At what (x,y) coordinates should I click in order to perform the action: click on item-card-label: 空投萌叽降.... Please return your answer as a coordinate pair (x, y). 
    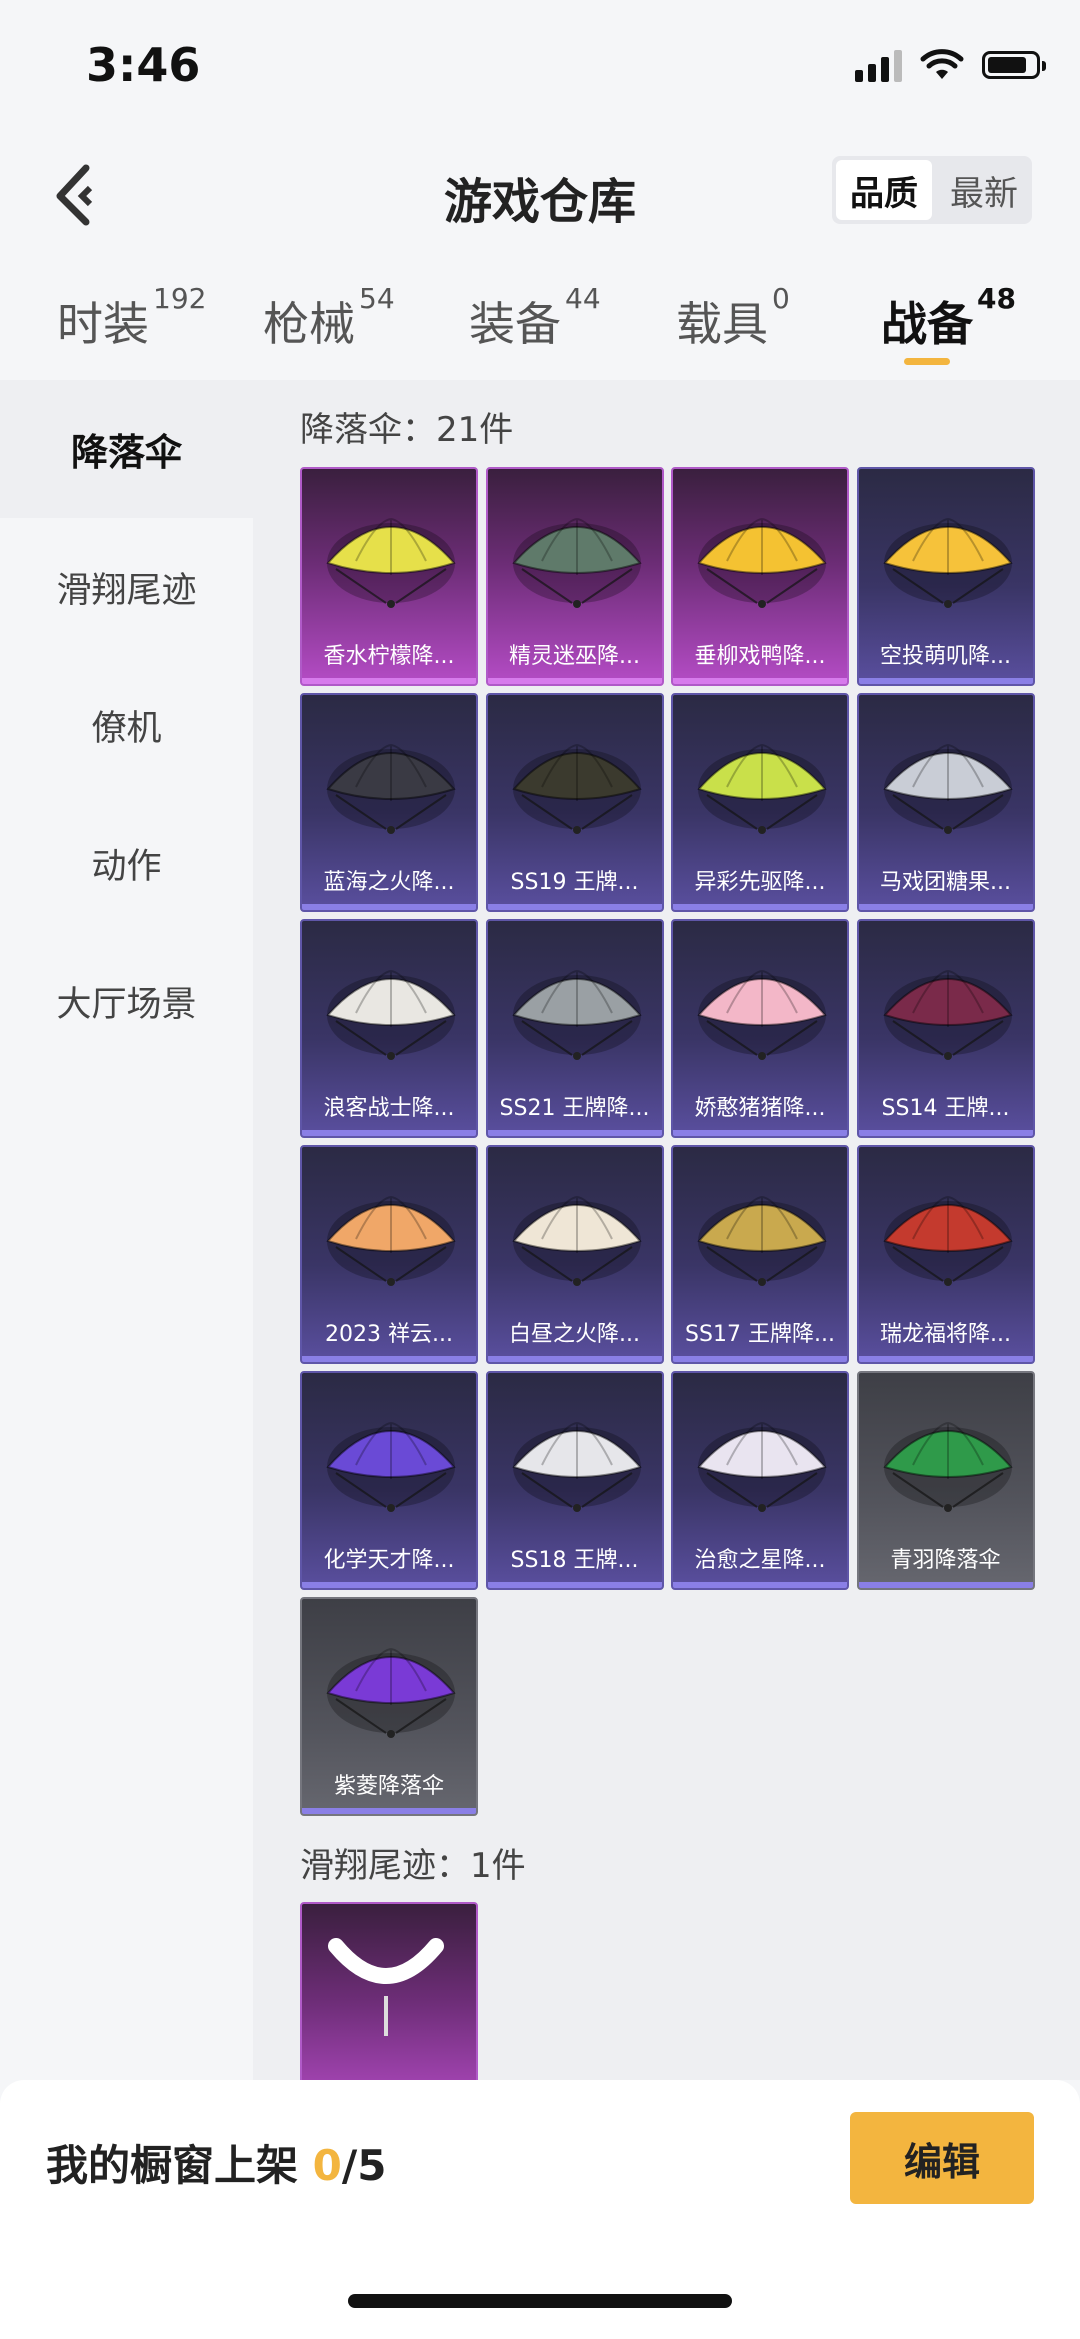
    Looking at the image, I should click on (945, 656).